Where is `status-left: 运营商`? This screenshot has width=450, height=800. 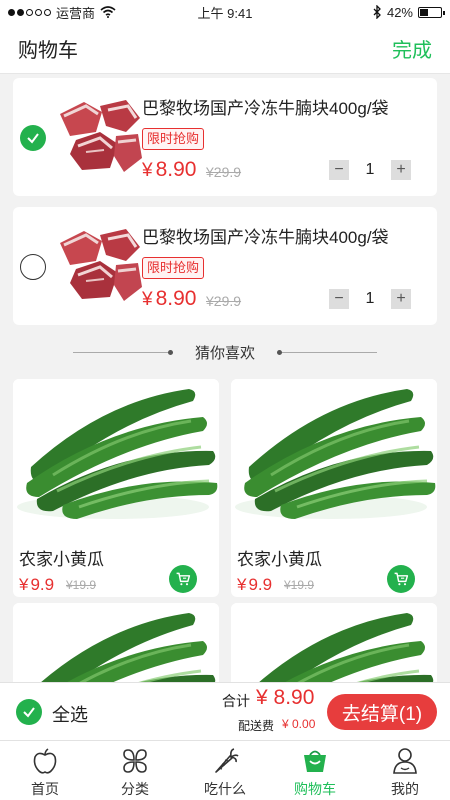
status-left: 运营商 is located at coordinates (83, 12).